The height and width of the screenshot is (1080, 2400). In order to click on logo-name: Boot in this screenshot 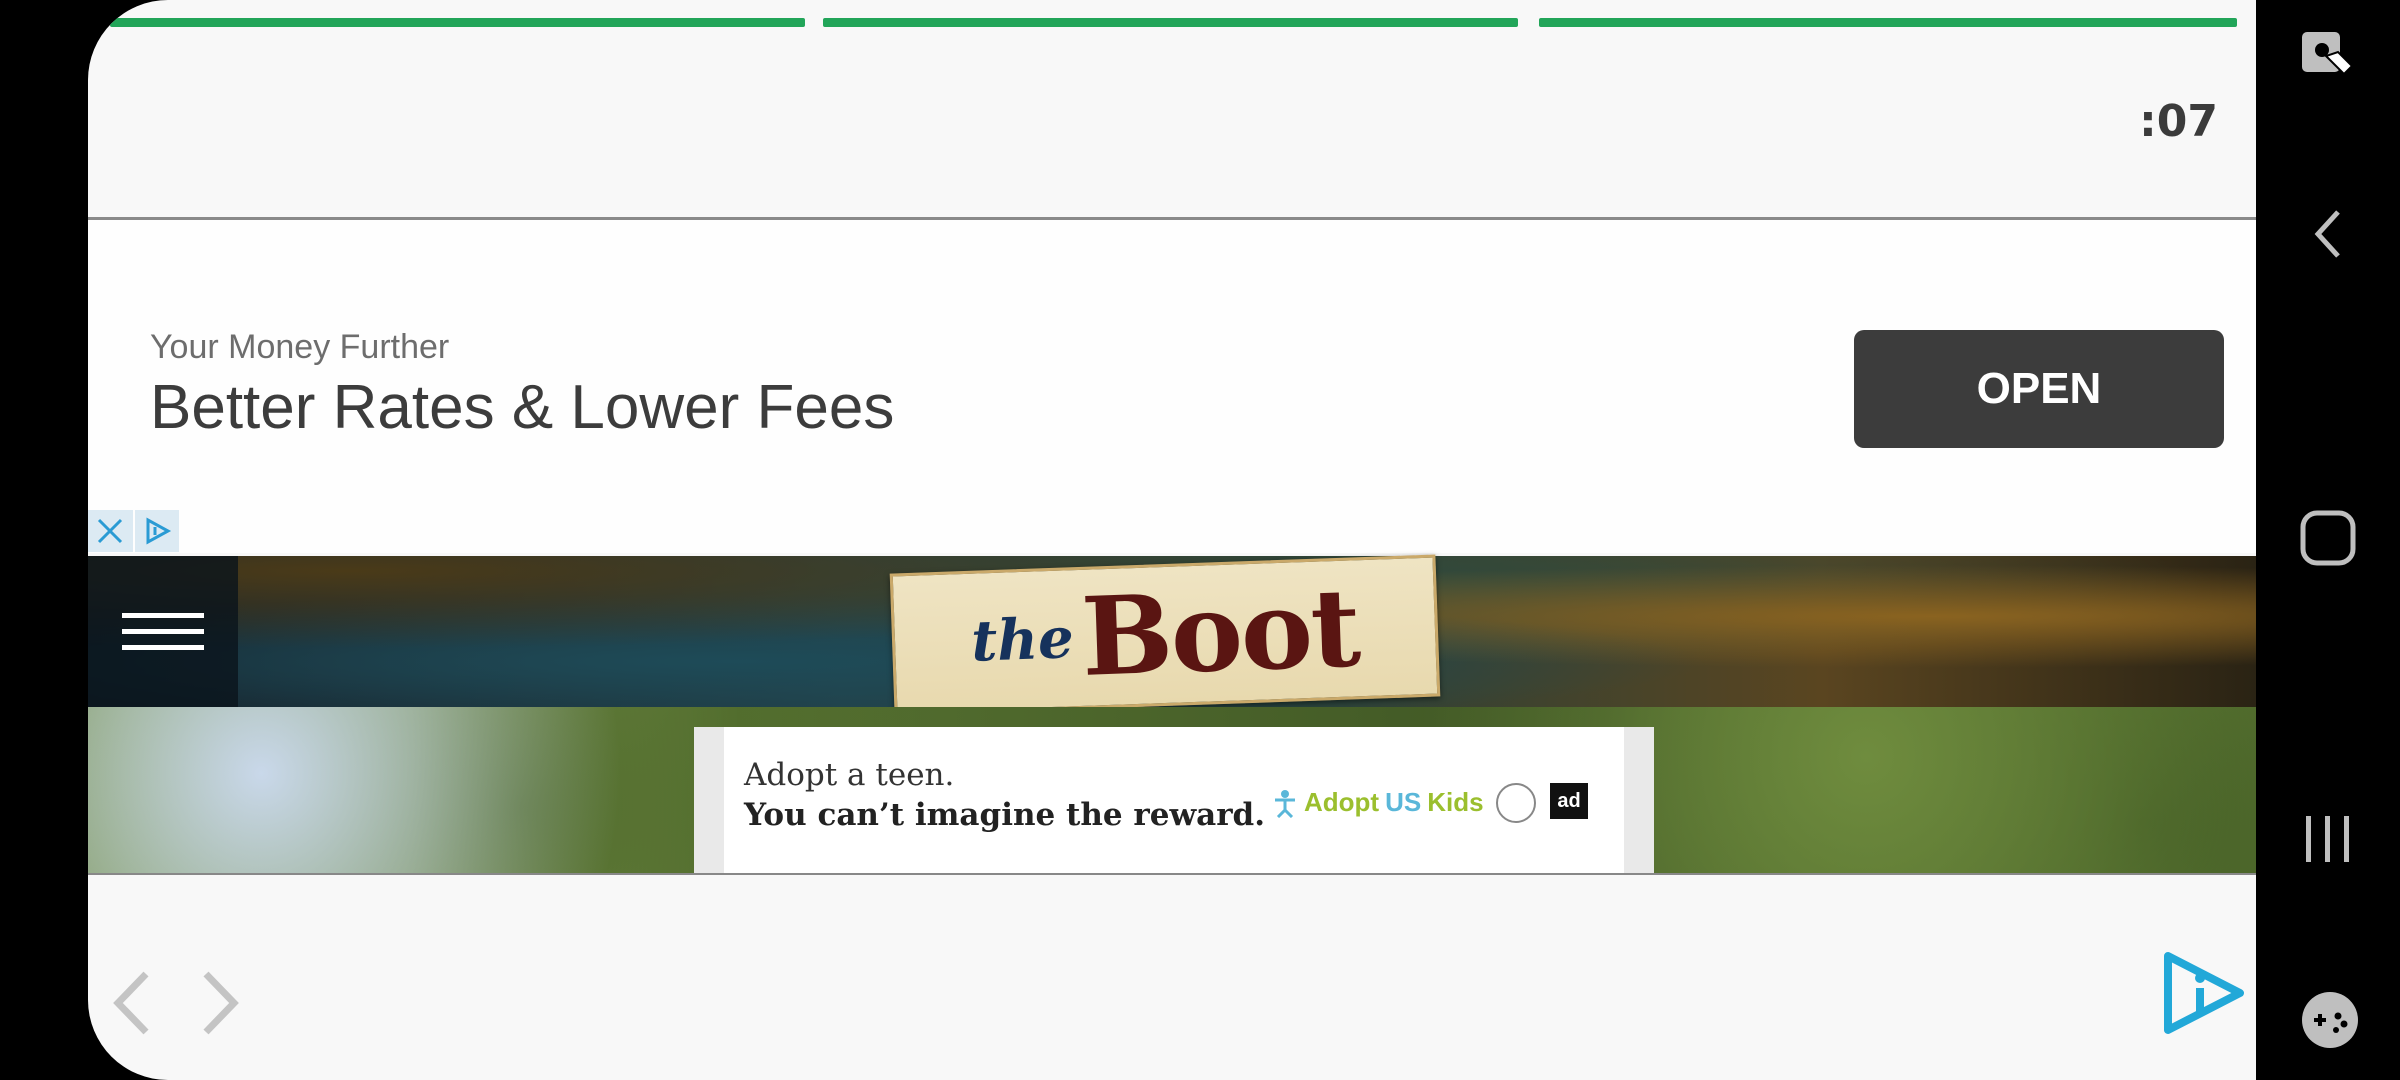, I will do `click(1220, 633)`.